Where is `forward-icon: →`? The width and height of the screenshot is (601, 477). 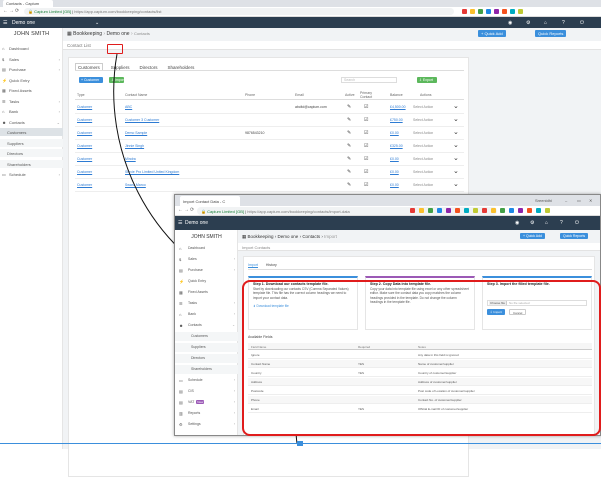 forward-icon: → is located at coordinates (186, 210).